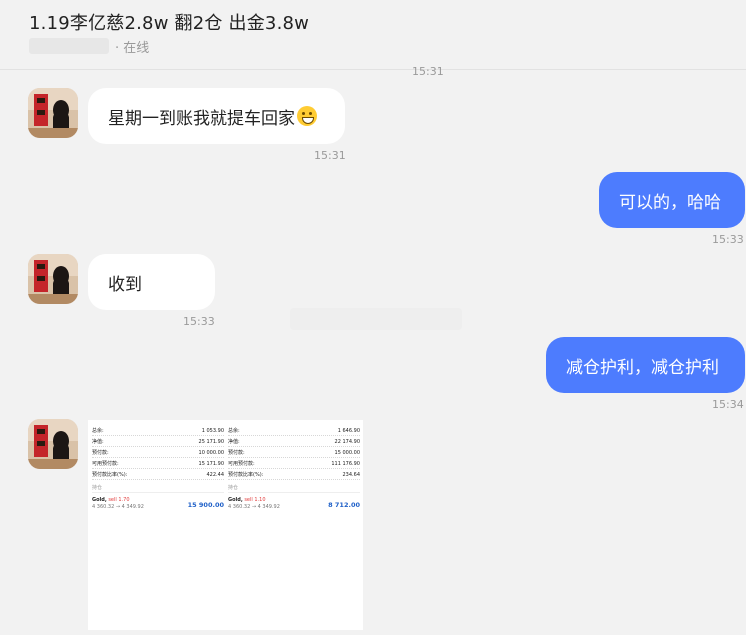 Image resolution: width=746 pixels, height=635 pixels. What do you see at coordinates (294, 453) in the screenshot?
I see `summary-row: 预付款: 15 000.00` at bounding box center [294, 453].